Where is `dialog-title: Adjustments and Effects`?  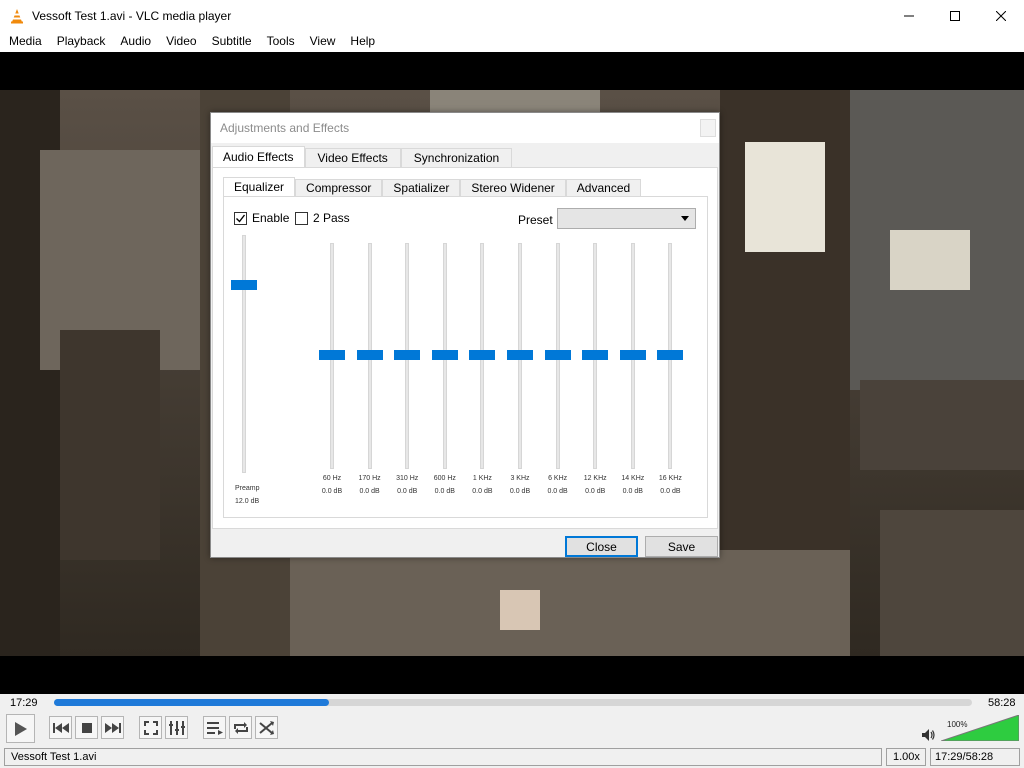
dialog-title: Adjustments and Effects is located at coordinates (285, 128).